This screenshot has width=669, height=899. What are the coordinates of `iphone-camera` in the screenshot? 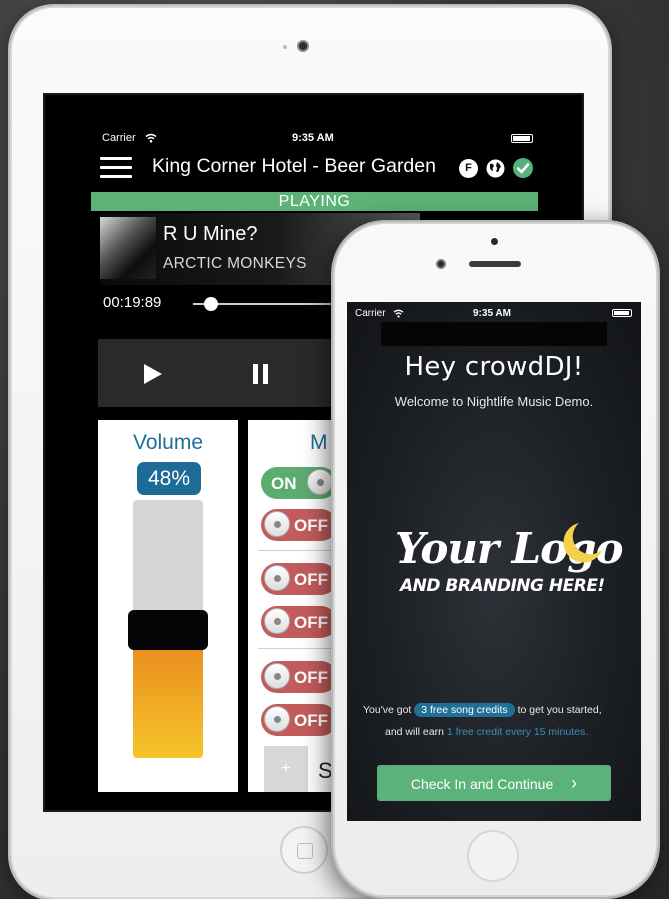 It's located at (441, 264).